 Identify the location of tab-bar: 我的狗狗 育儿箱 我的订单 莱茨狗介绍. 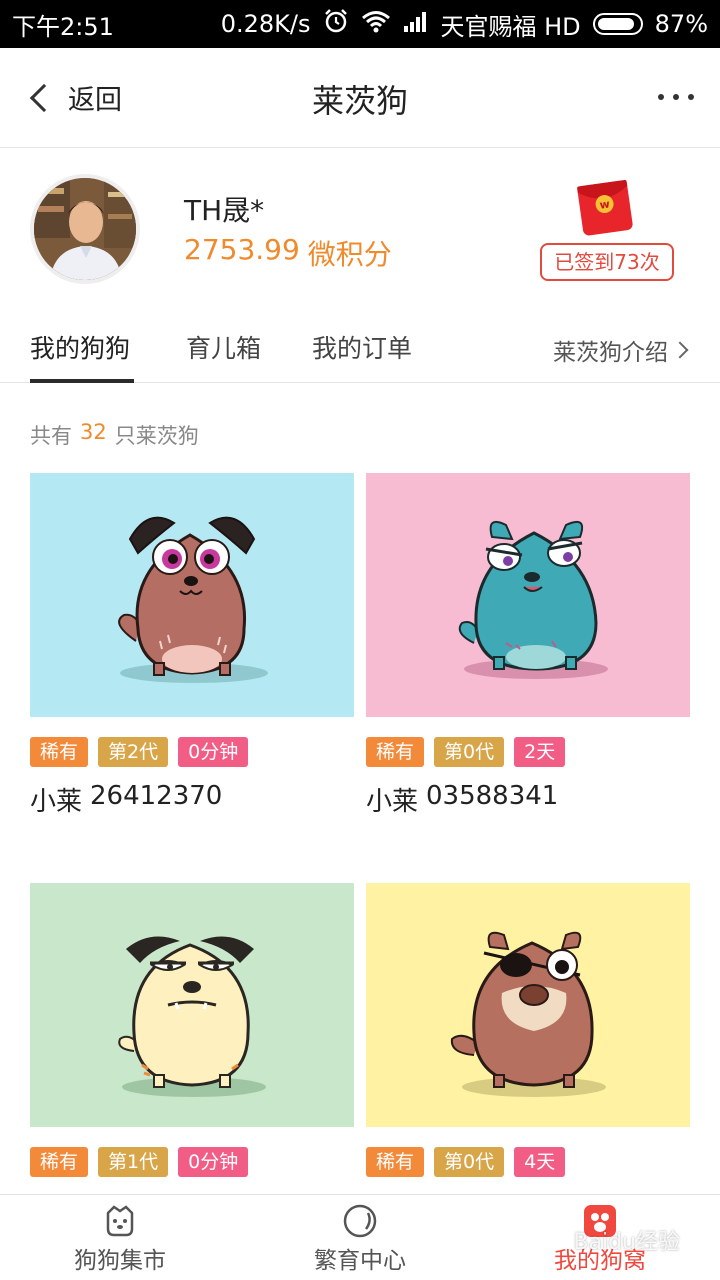
(360, 341).